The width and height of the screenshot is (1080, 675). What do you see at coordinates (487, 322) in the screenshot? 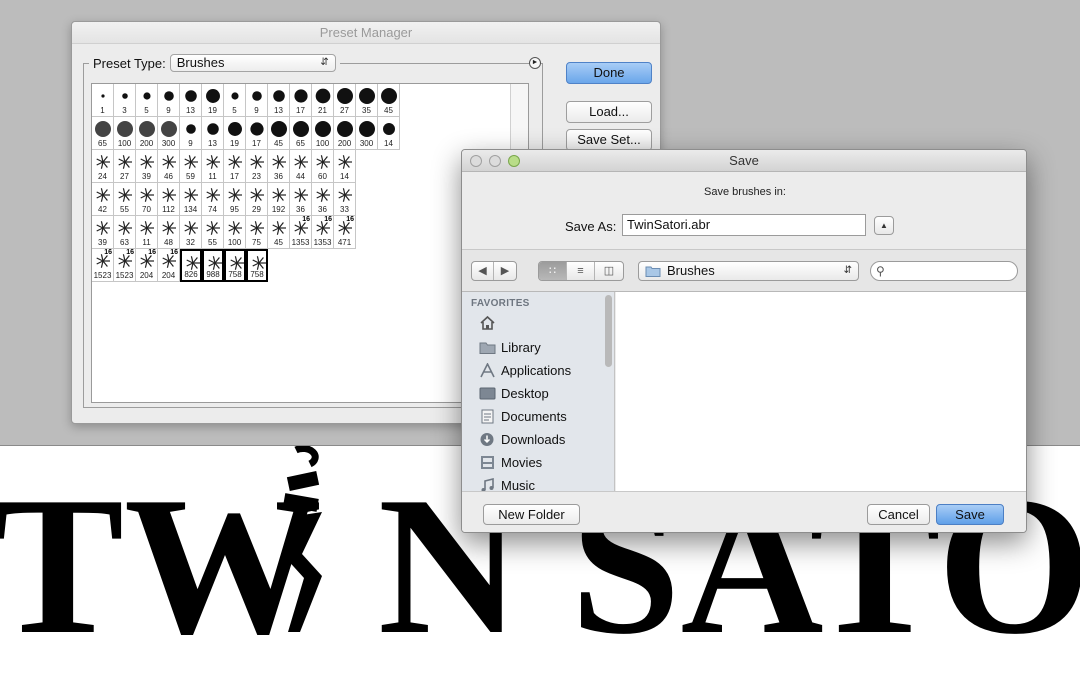
I see `sidebar-item-home` at bounding box center [487, 322].